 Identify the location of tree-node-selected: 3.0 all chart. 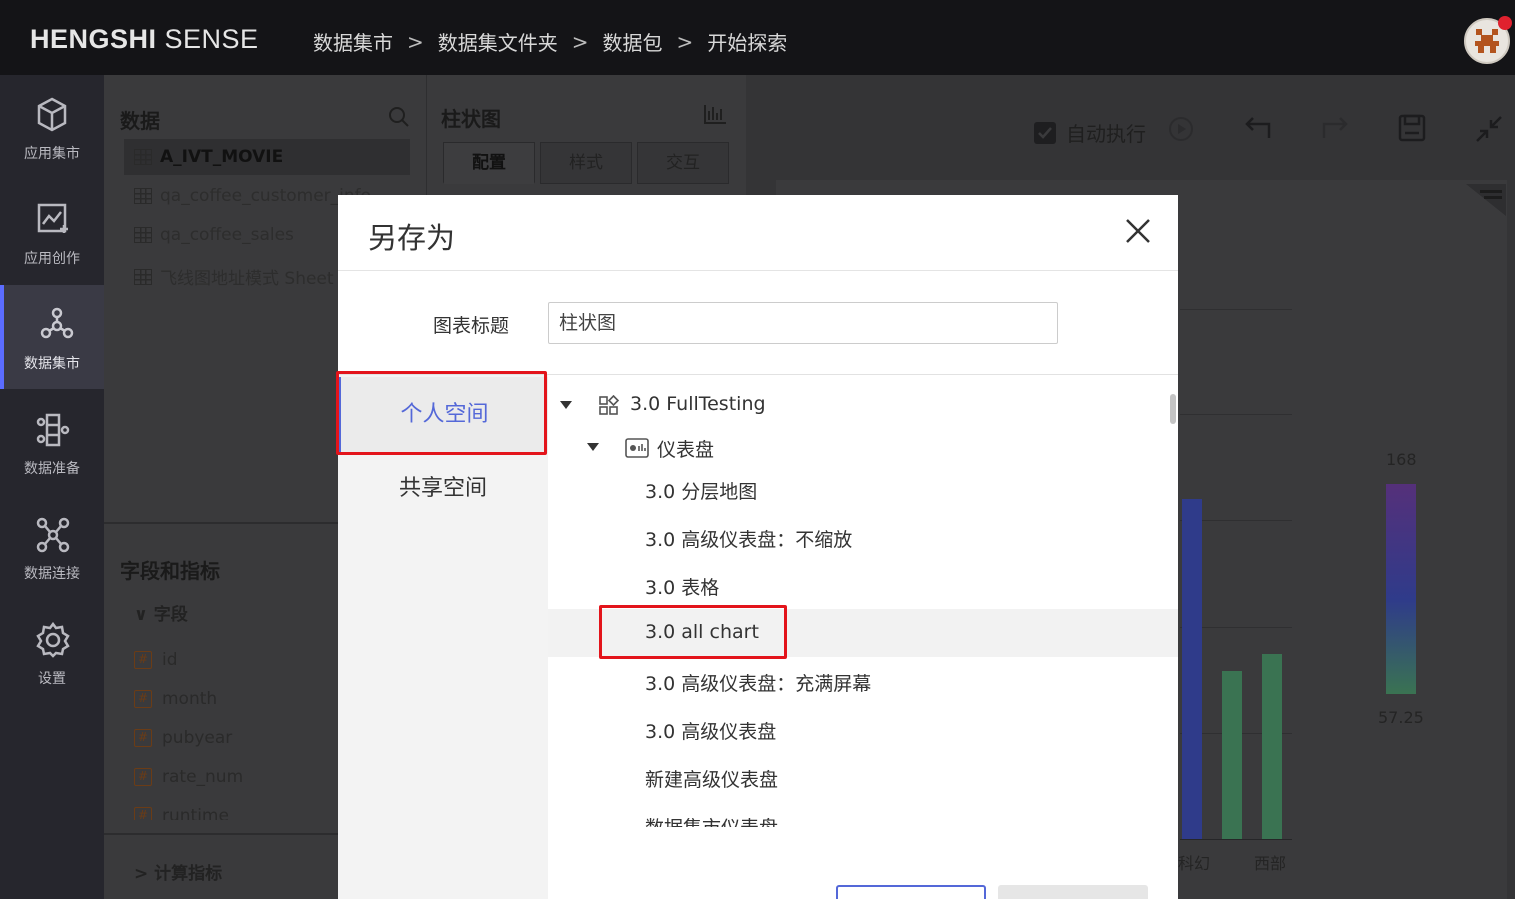
(863, 633).